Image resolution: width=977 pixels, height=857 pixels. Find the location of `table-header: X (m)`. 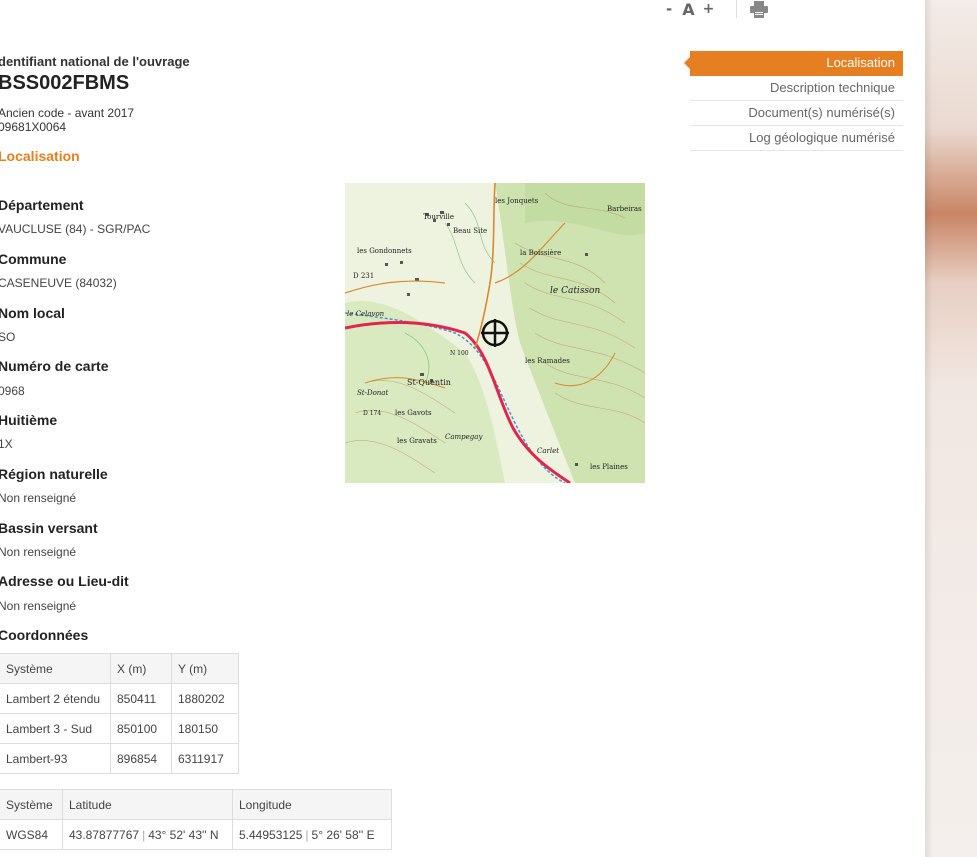

table-header: X (m) is located at coordinates (141, 668).